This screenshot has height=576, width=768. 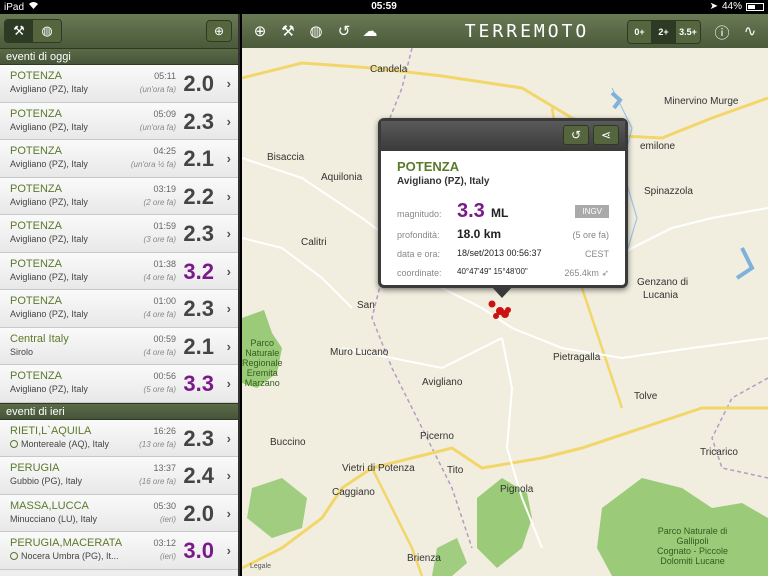 What do you see at coordinates (646, 396) in the screenshot?
I see `town-label: Tolve` at bounding box center [646, 396].